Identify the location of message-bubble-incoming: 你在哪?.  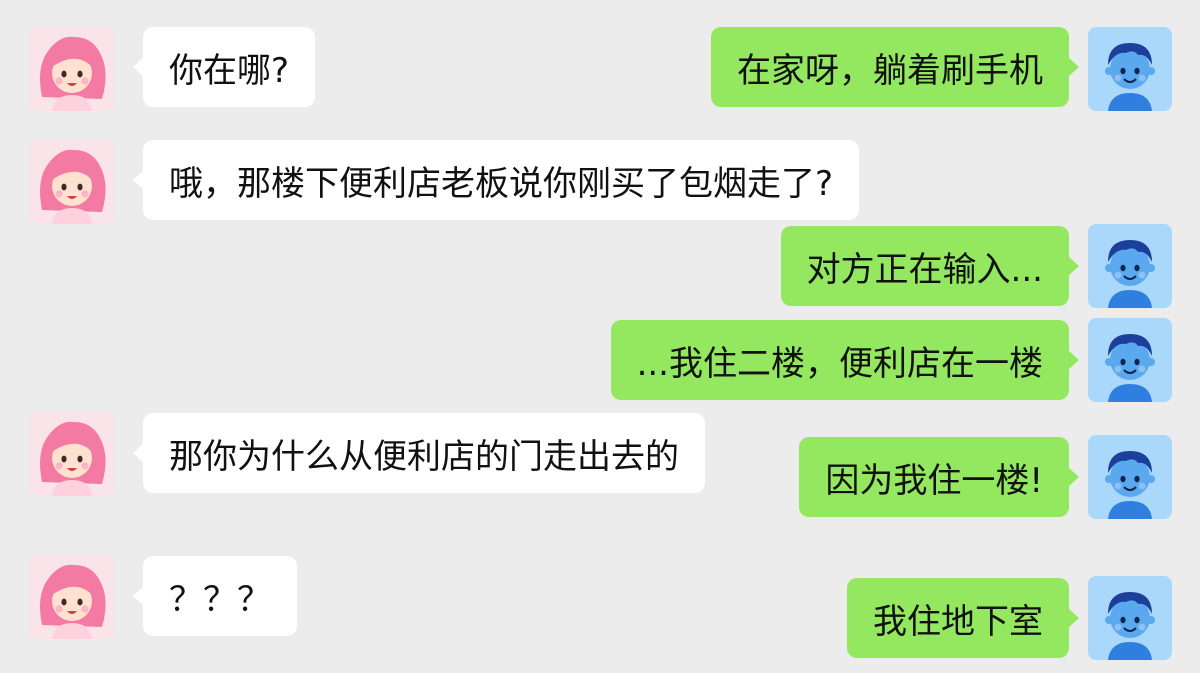
(224, 67).